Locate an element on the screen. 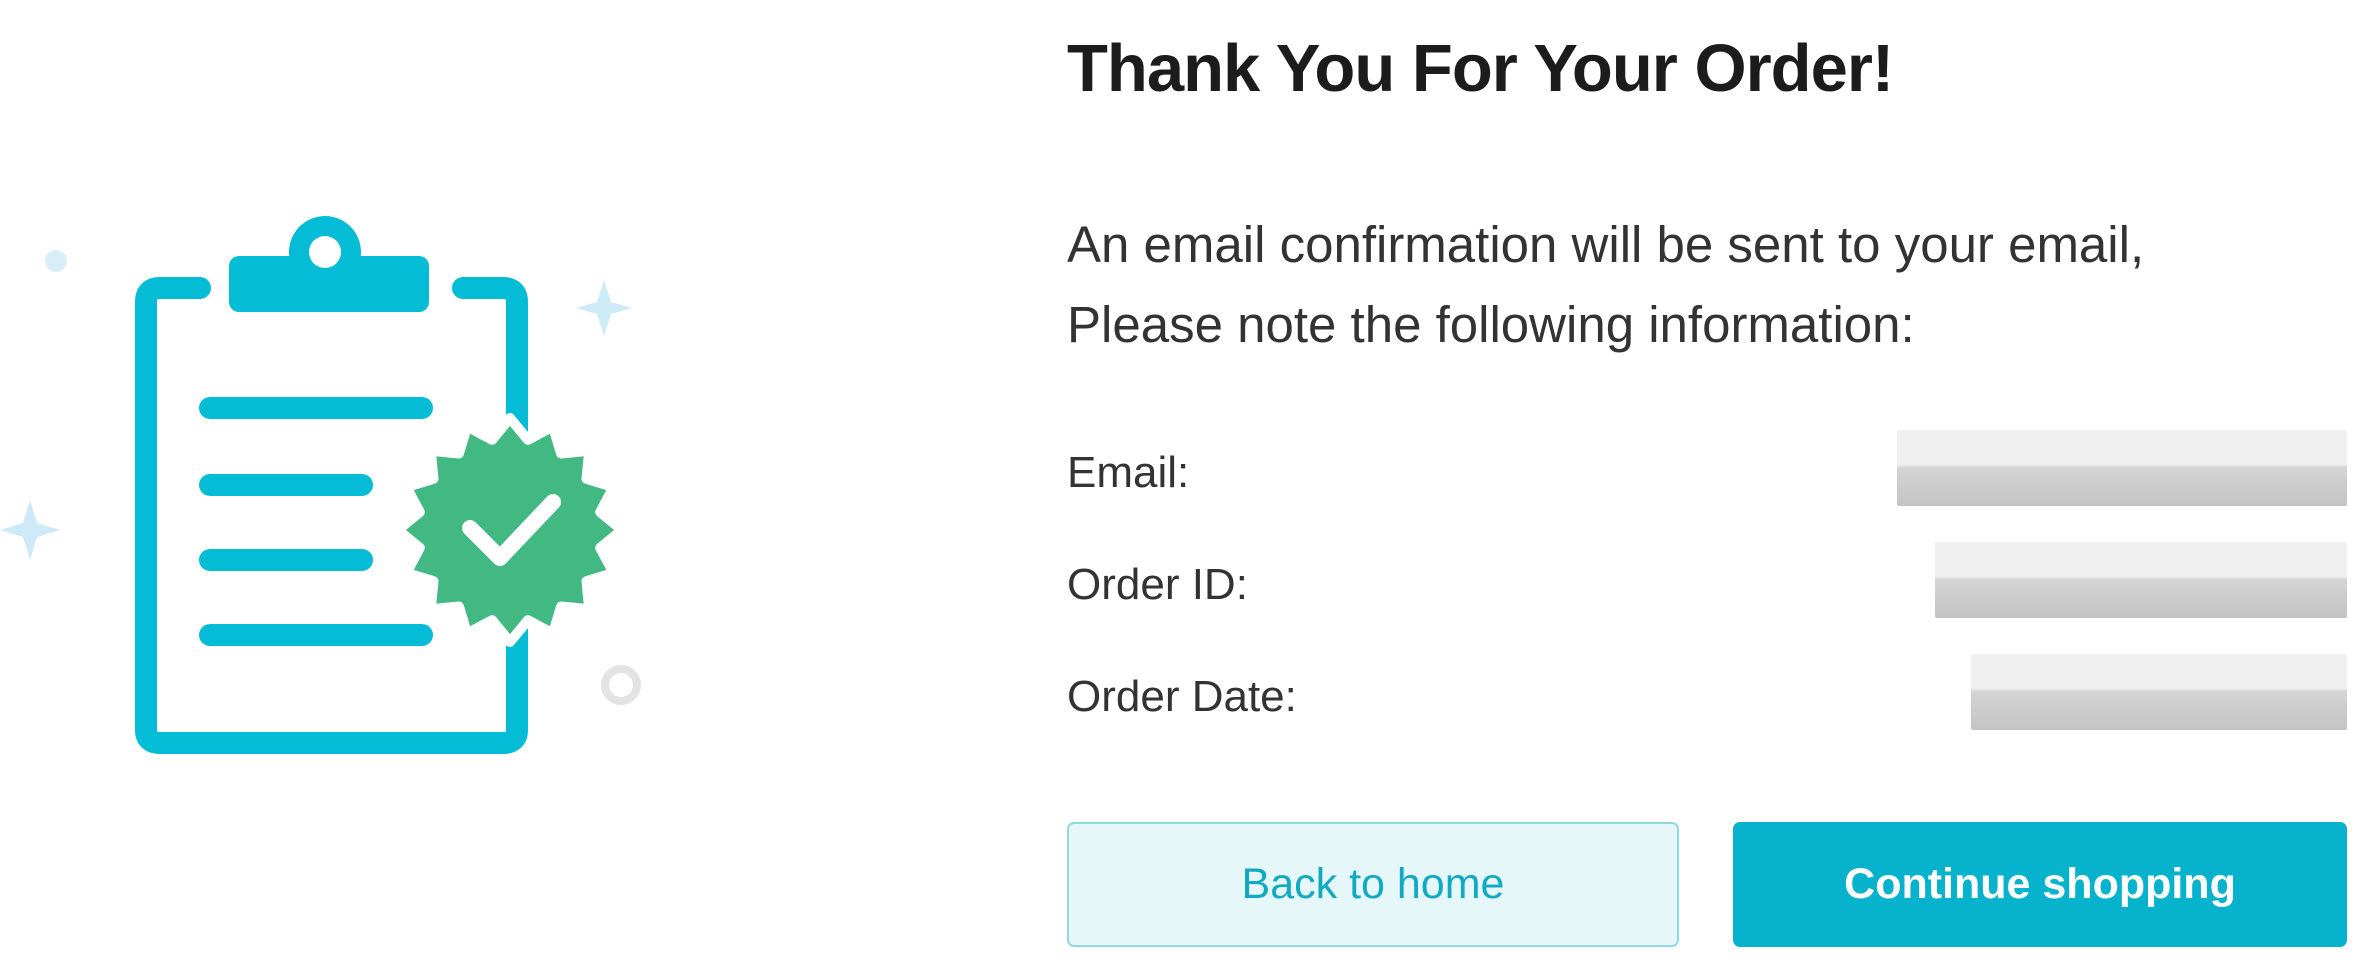 This screenshot has height=979, width=2371. decor-dot-icon is located at coordinates (56, 261).